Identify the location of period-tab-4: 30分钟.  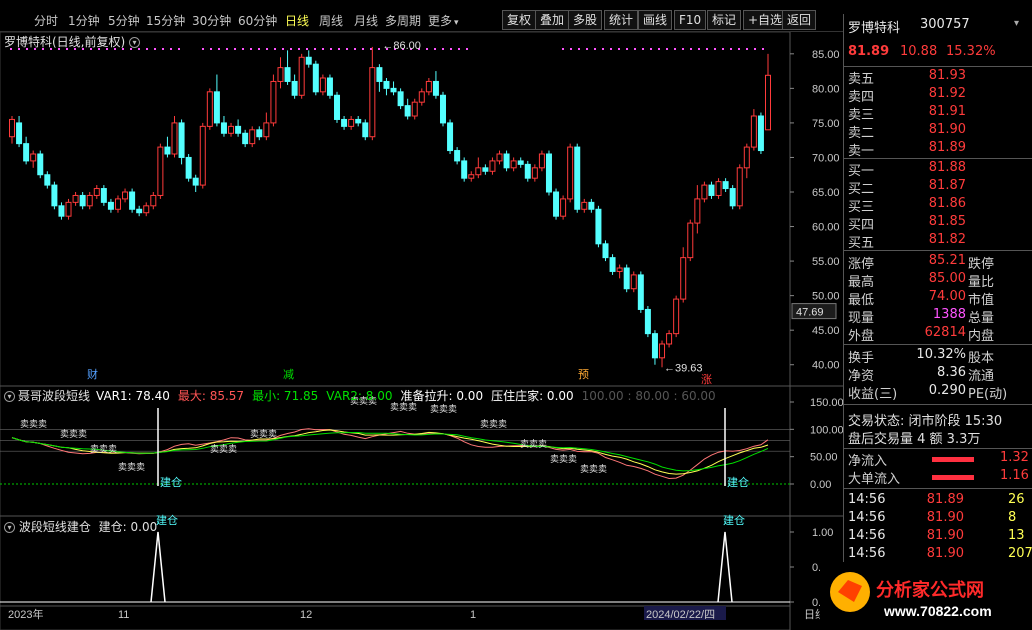
(211, 20).